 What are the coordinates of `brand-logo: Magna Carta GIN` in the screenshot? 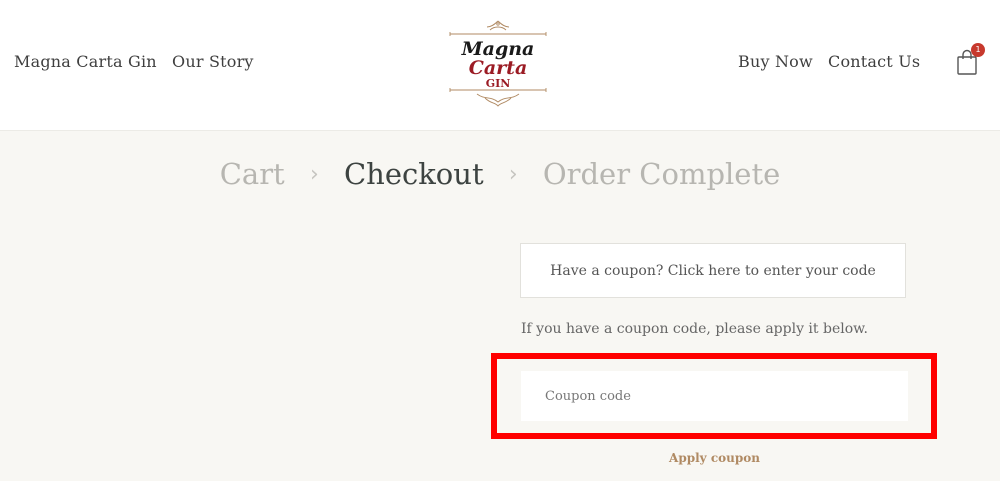 It's located at (498, 63).